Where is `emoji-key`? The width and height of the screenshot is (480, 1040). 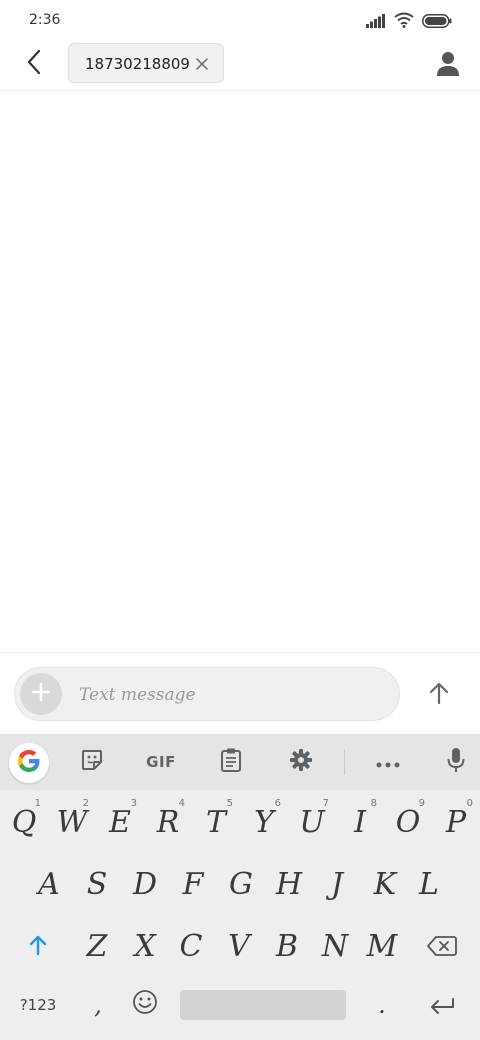 emoji-key is located at coordinates (145, 1005).